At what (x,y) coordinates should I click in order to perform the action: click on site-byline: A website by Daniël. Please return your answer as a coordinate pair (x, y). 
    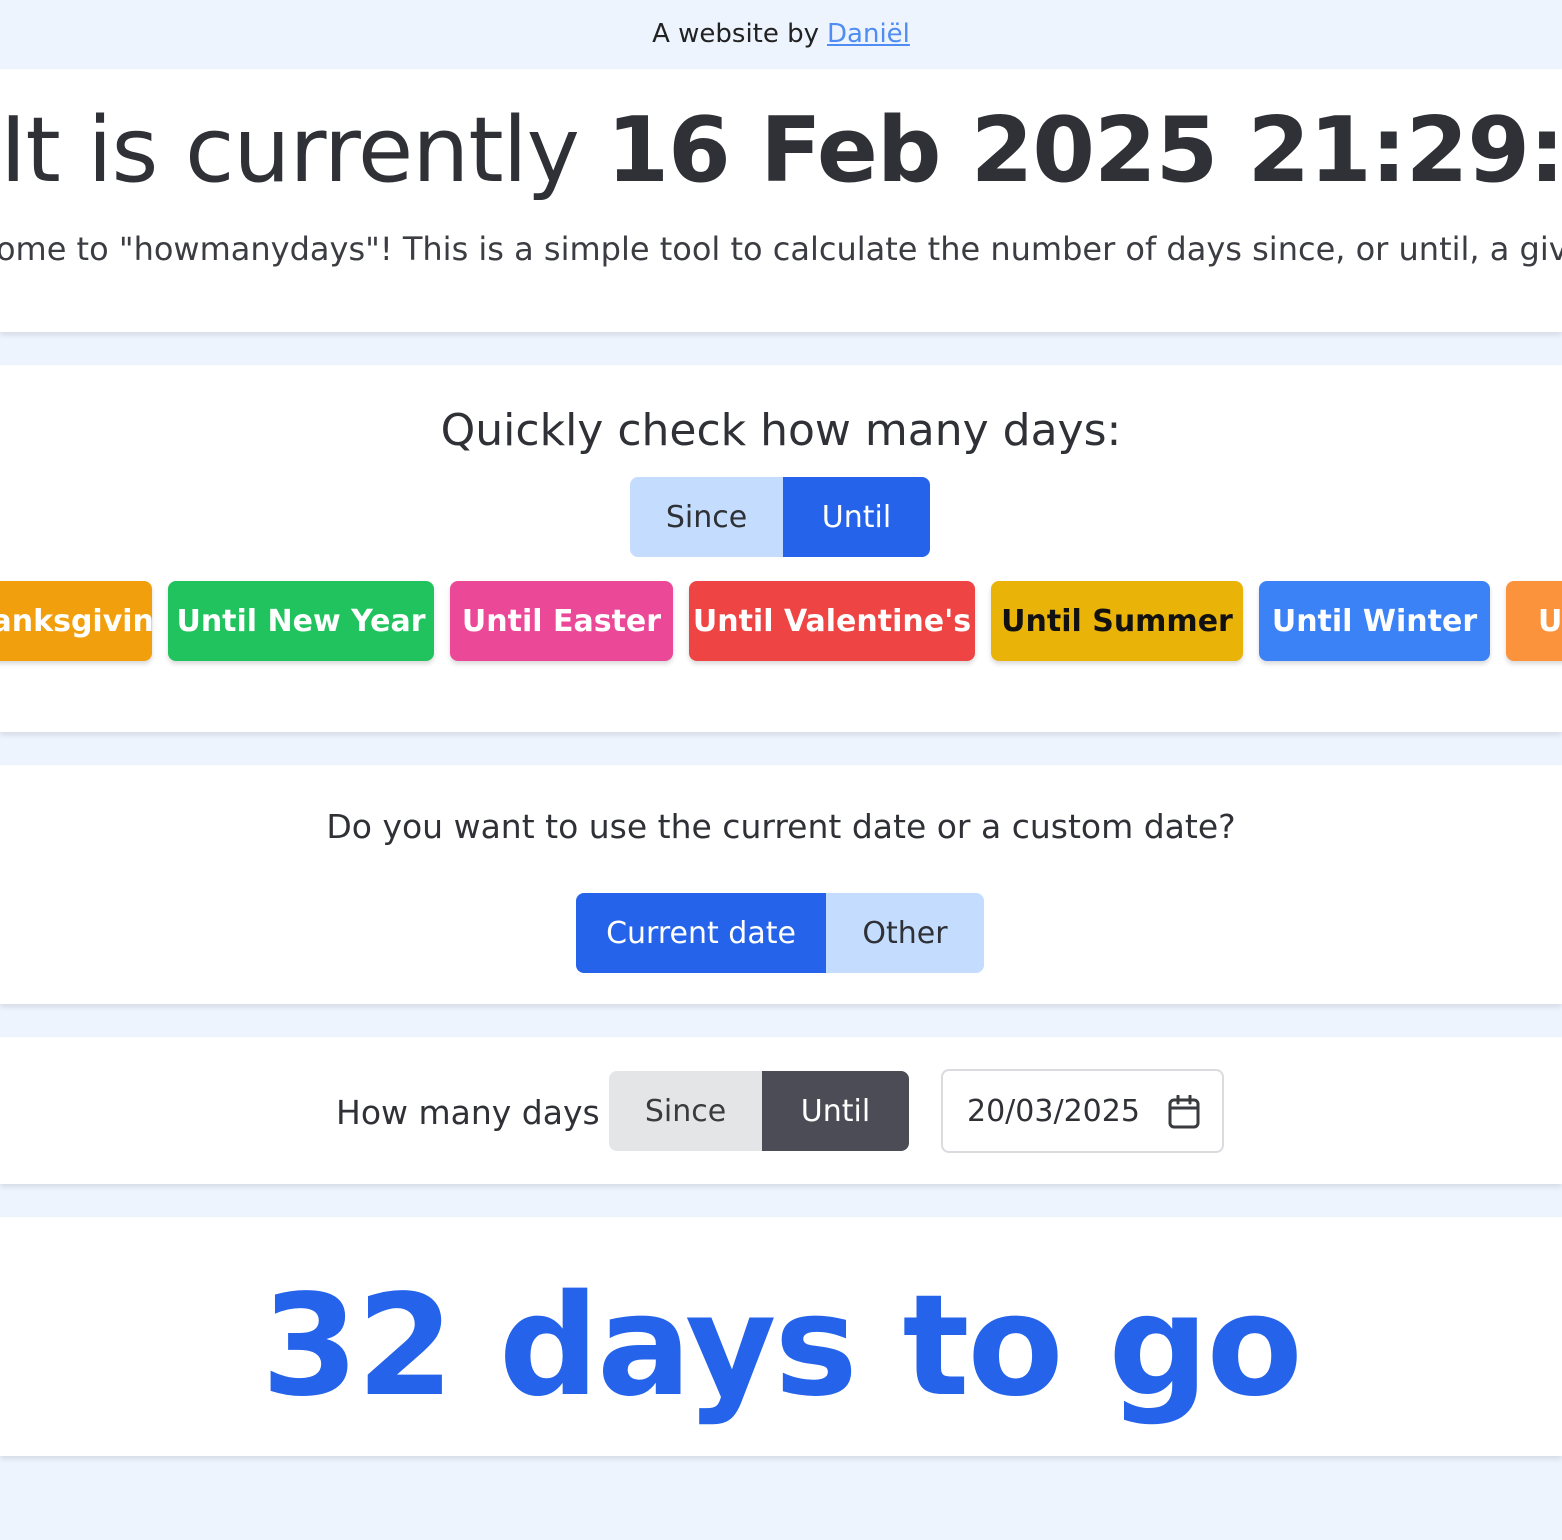
    Looking at the image, I should click on (781, 34).